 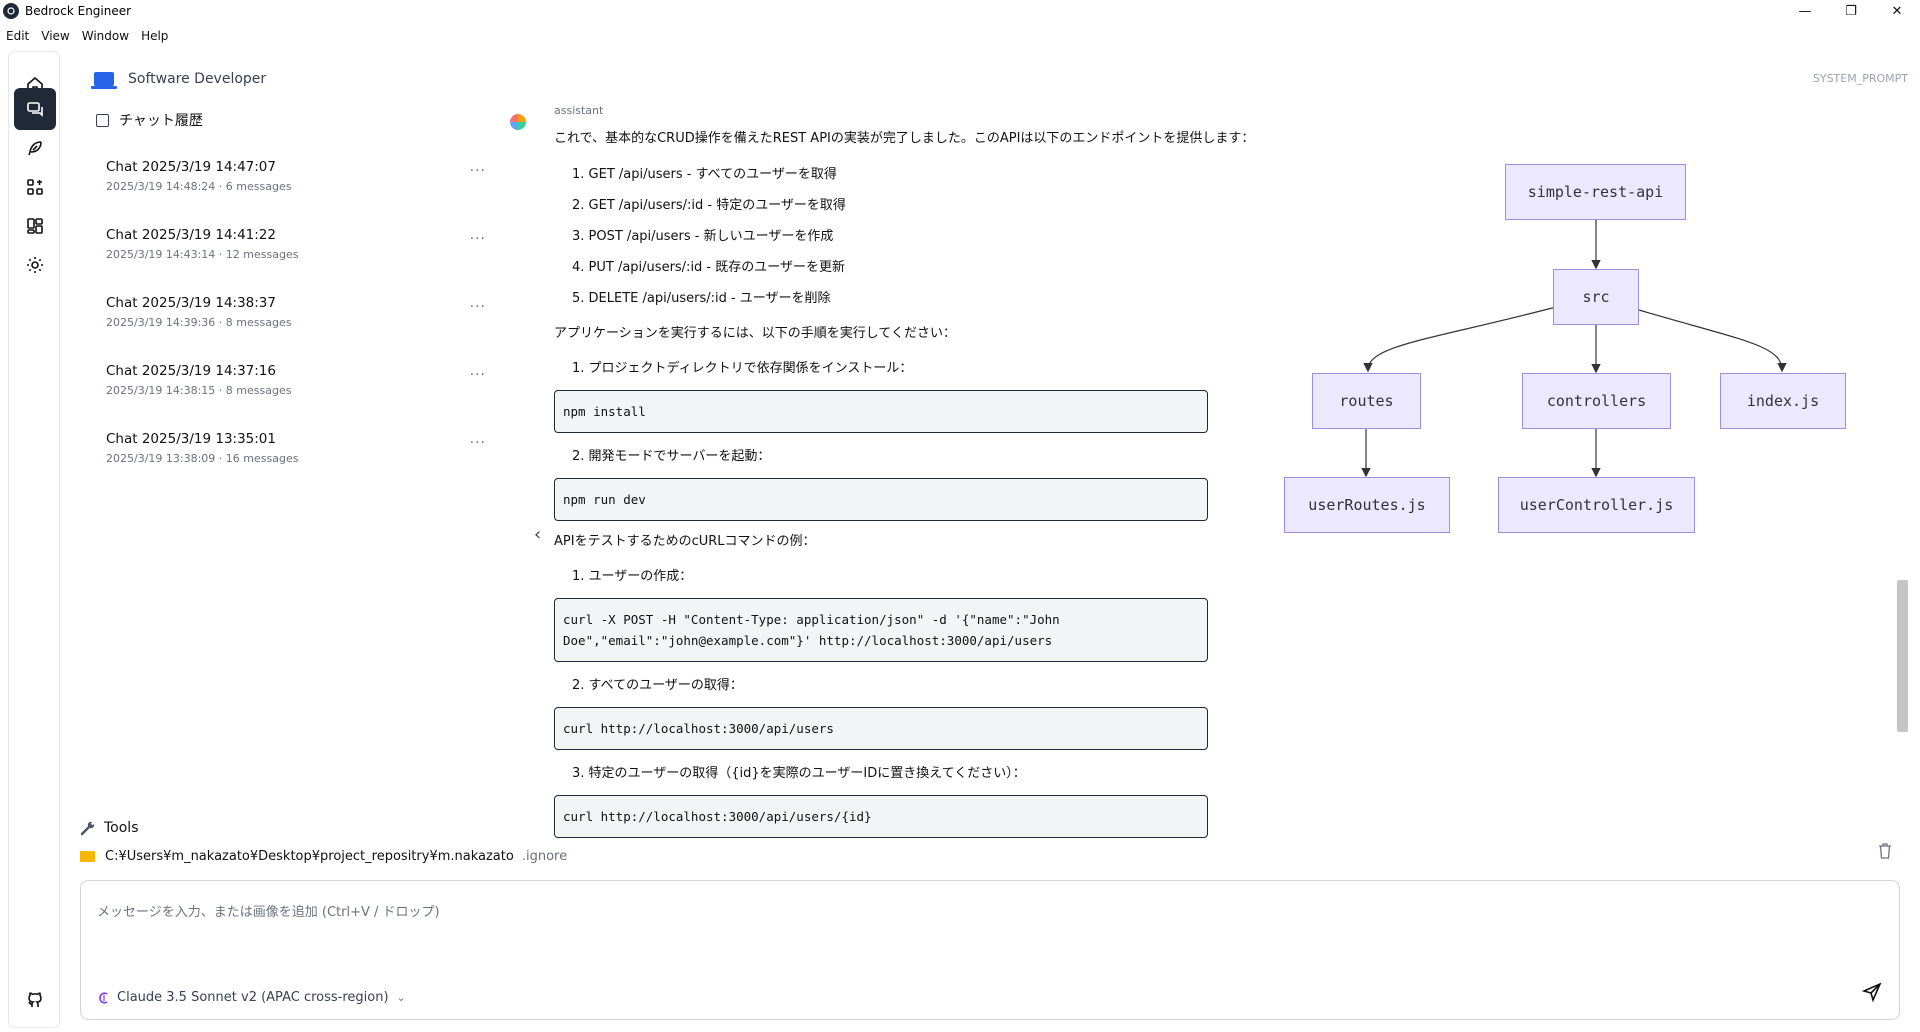 What do you see at coordinates (34, 539) in the screenshot?
I see `nav-rail` at bounding box center [34, 539].